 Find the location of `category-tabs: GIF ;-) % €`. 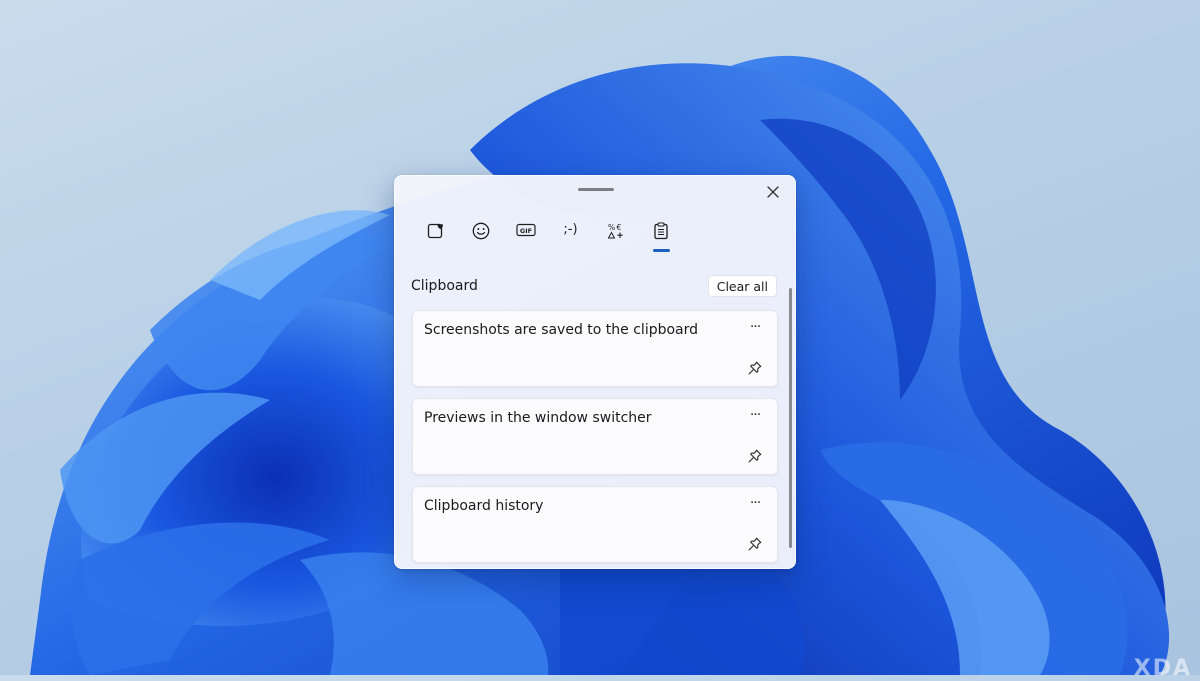

category-tabs: GIF ;-) % € is located at coordinates (548, 236).